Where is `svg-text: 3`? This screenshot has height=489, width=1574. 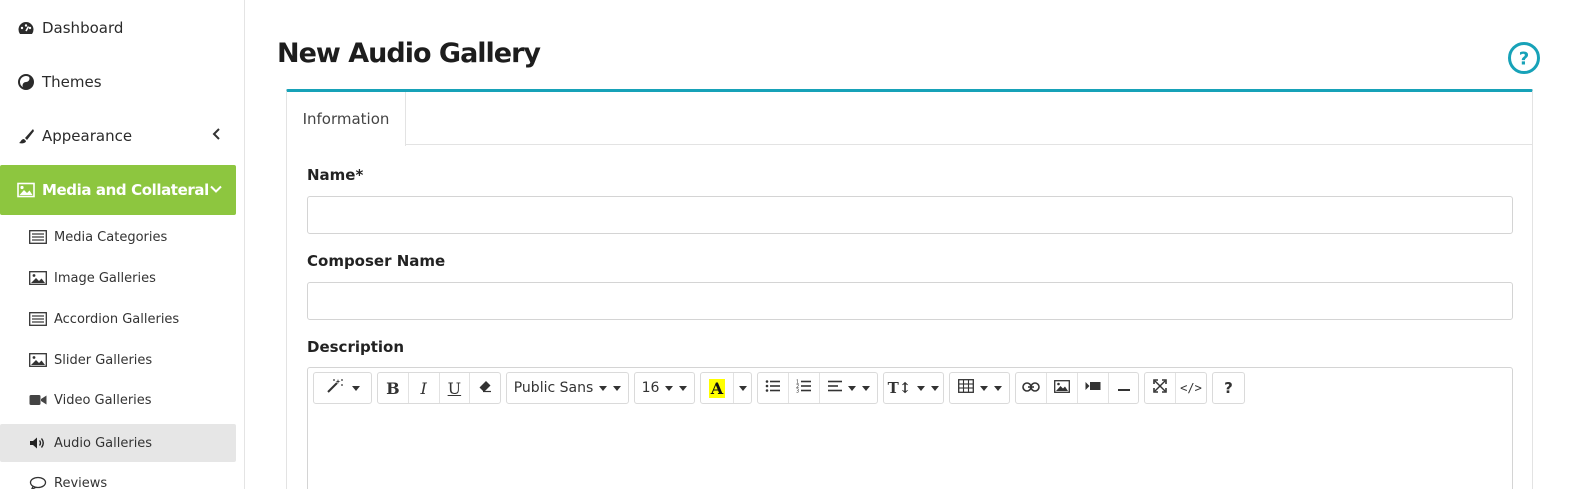 svg-text: 3 is located at coordinates (797, 391).